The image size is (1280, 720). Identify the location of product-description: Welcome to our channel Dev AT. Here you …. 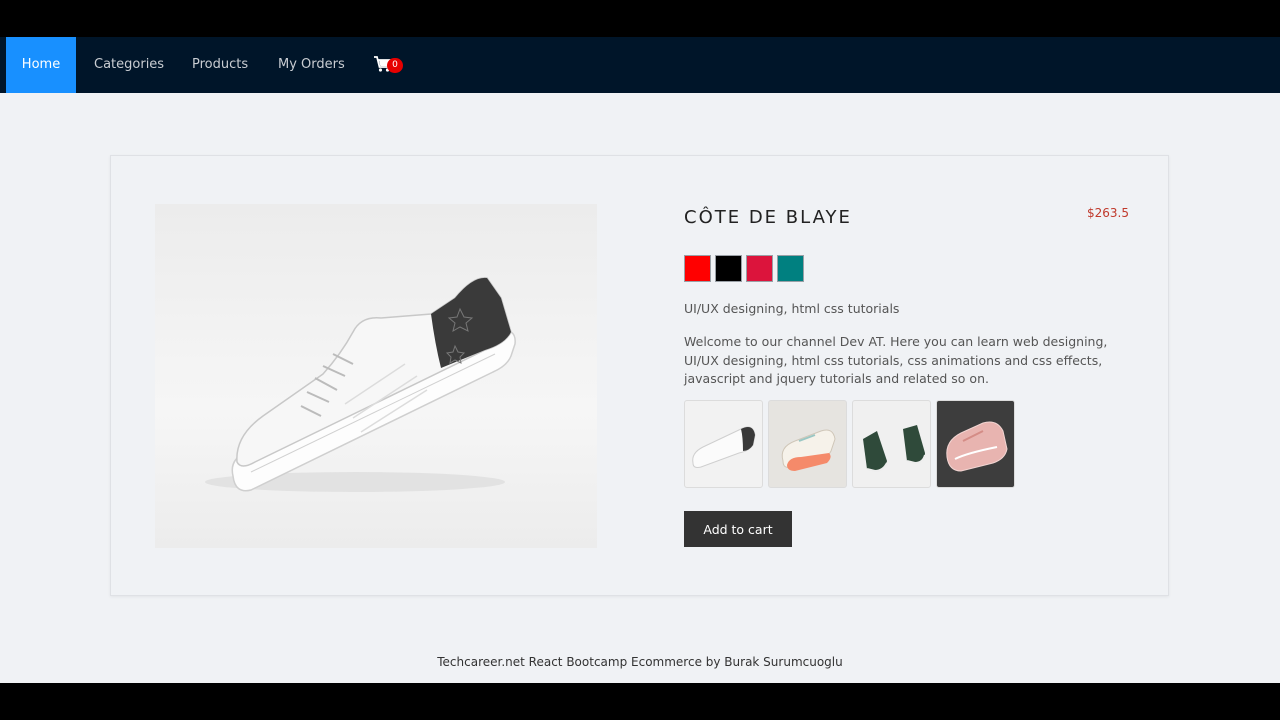
(896, 360).